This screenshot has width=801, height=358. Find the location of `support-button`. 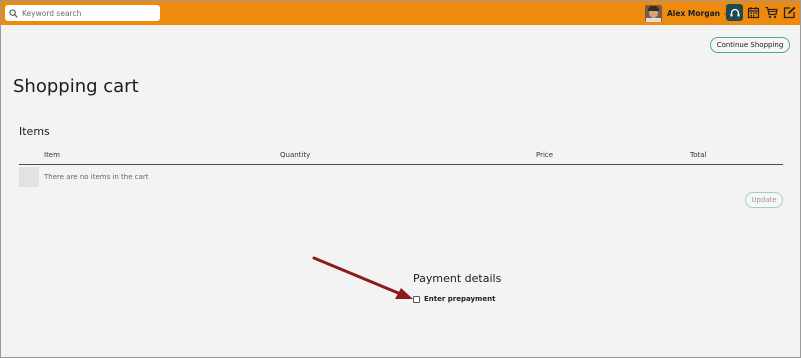

support-button is located at coordinates (734, 12).